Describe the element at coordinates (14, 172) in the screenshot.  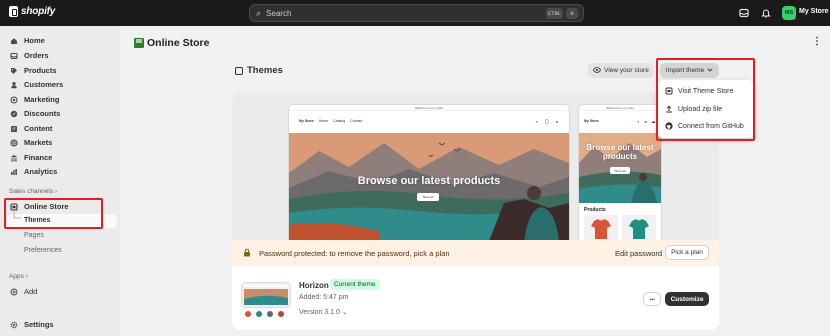
I see `chart-icon` at that location.